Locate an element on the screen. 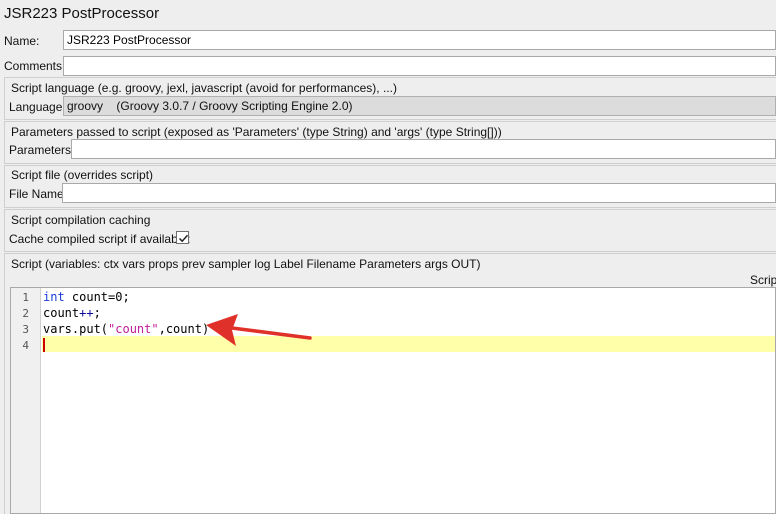 The height and width of the screenshot is (514, 776). script-file-title: Script file (overrides script) is located at coordinates (82, 175).